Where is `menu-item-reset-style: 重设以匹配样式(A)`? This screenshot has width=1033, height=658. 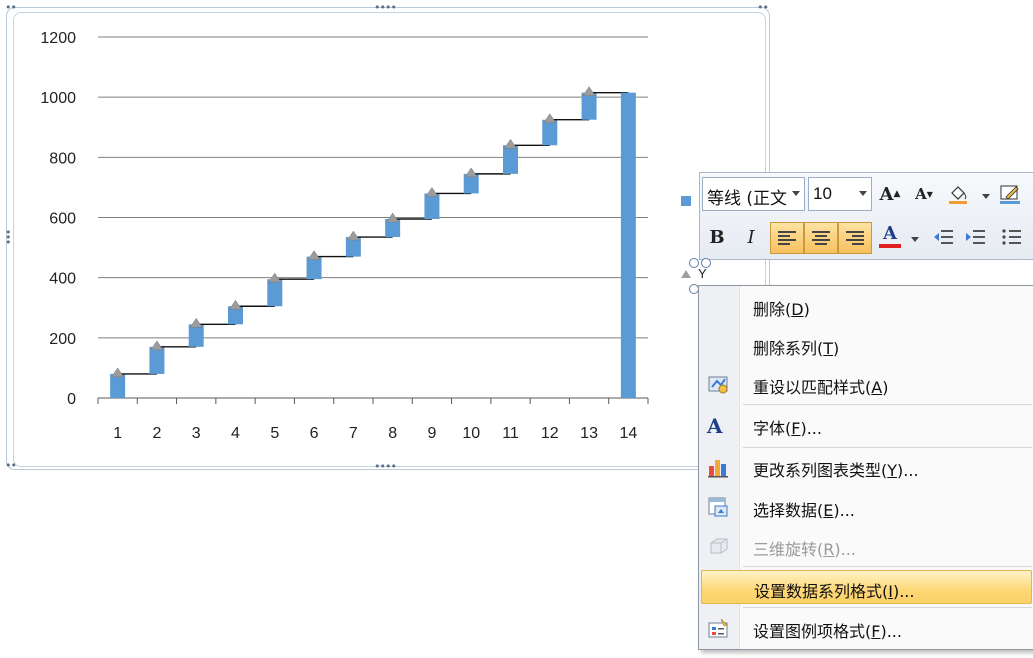 menu-item-reset-style: 重设以匹配样式(A) is located at coordinates (866, 384).